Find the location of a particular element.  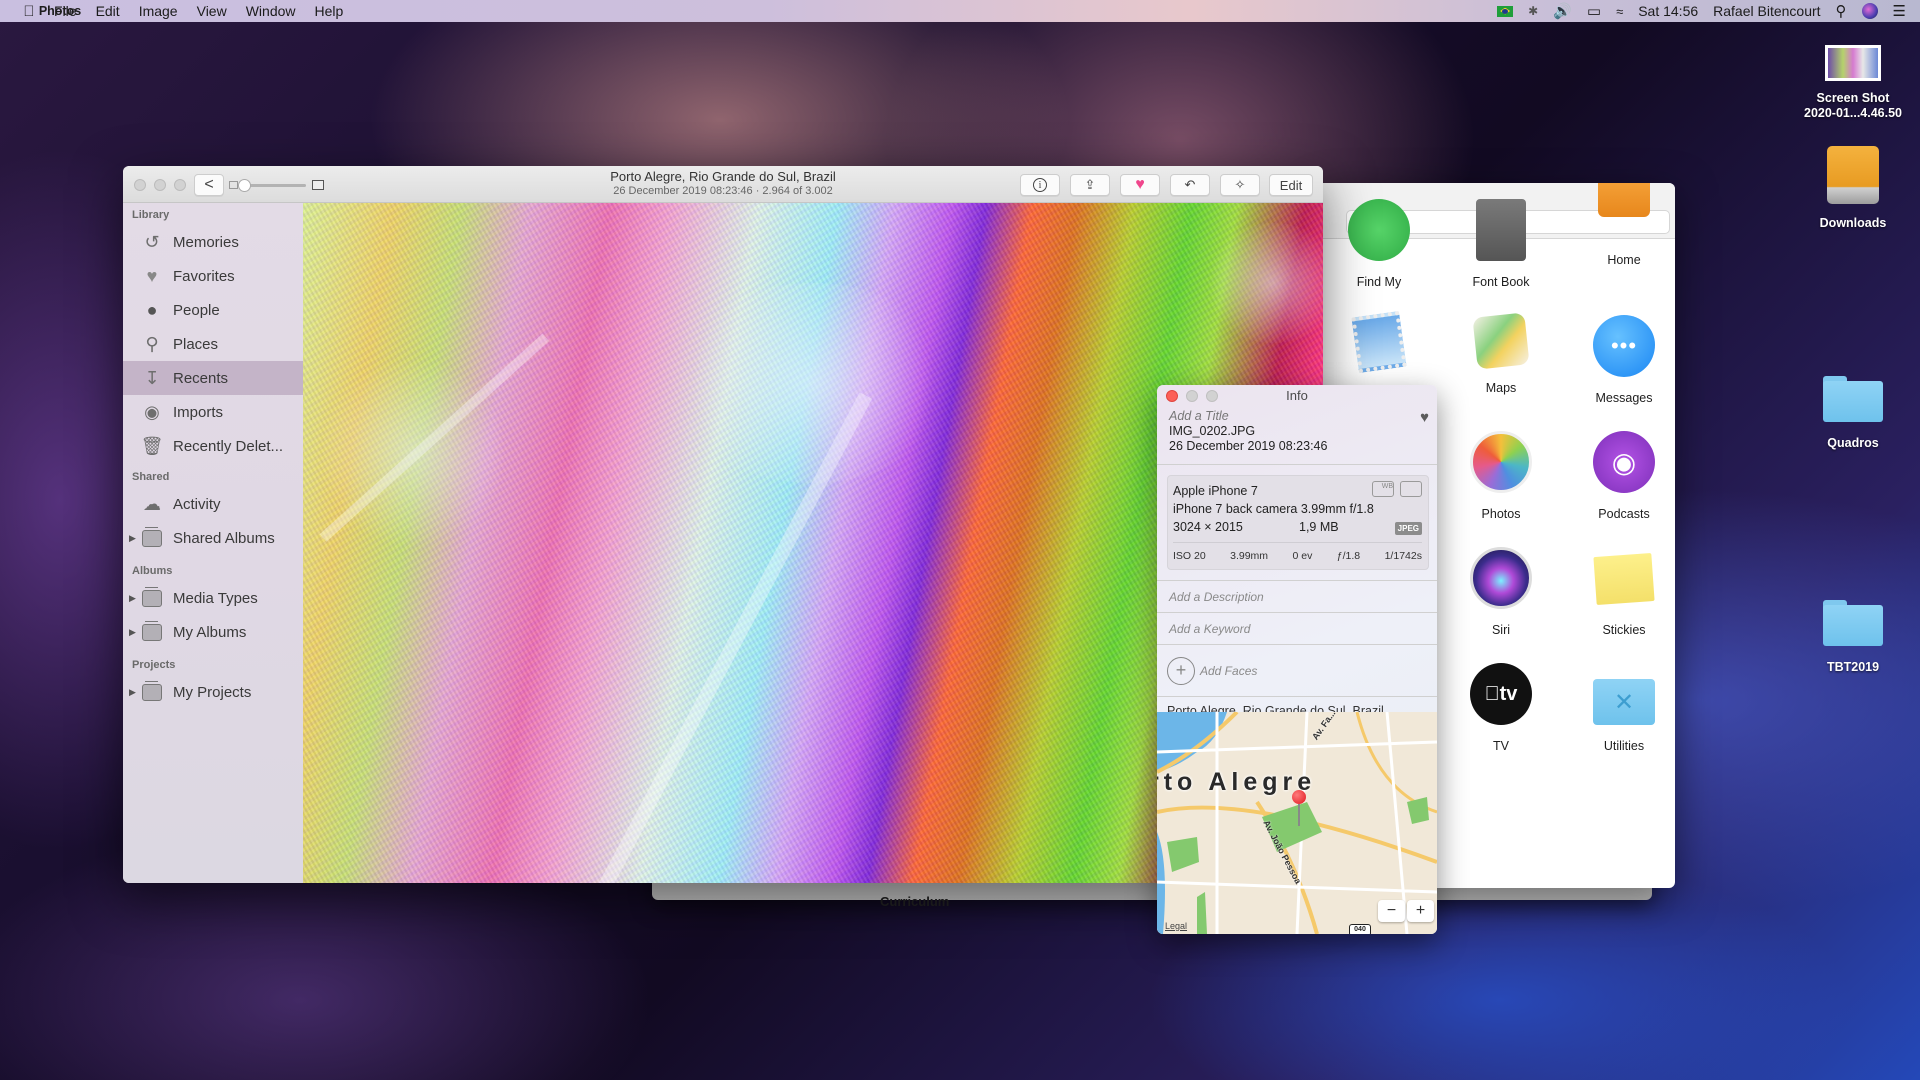

exif-focal-length: 3.99mm is located at coordinates (1249, 556).